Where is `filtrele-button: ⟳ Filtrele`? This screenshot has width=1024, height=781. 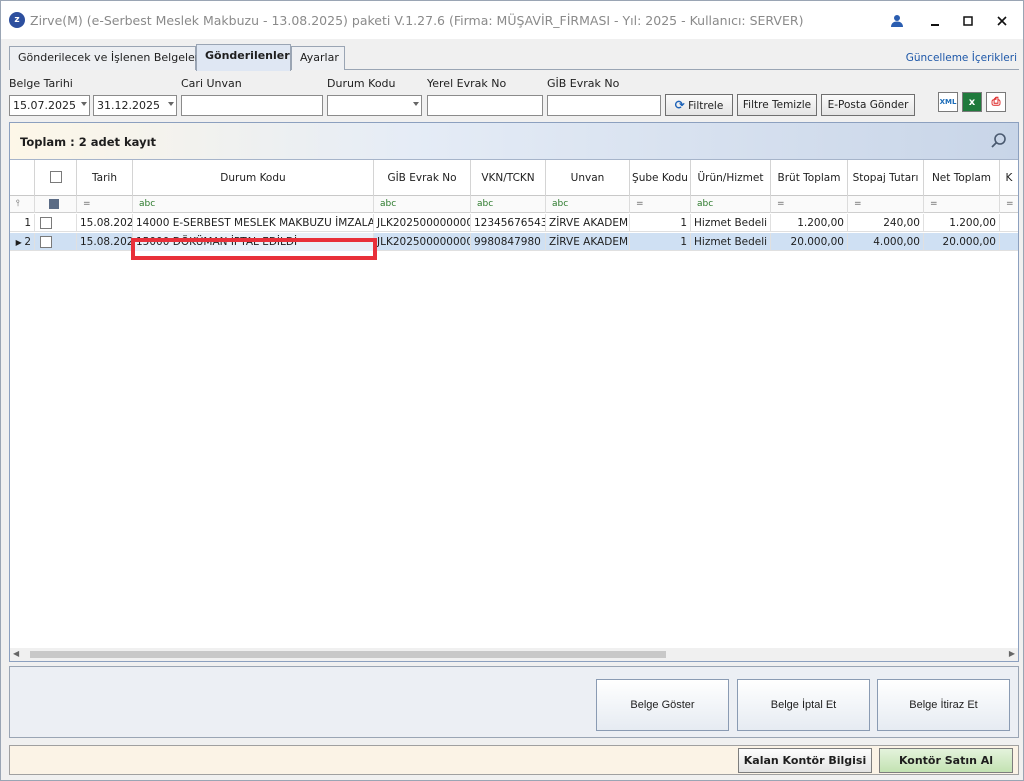 filtrele-button: ⟳ Filtrele is located at coordinates (699, 105).